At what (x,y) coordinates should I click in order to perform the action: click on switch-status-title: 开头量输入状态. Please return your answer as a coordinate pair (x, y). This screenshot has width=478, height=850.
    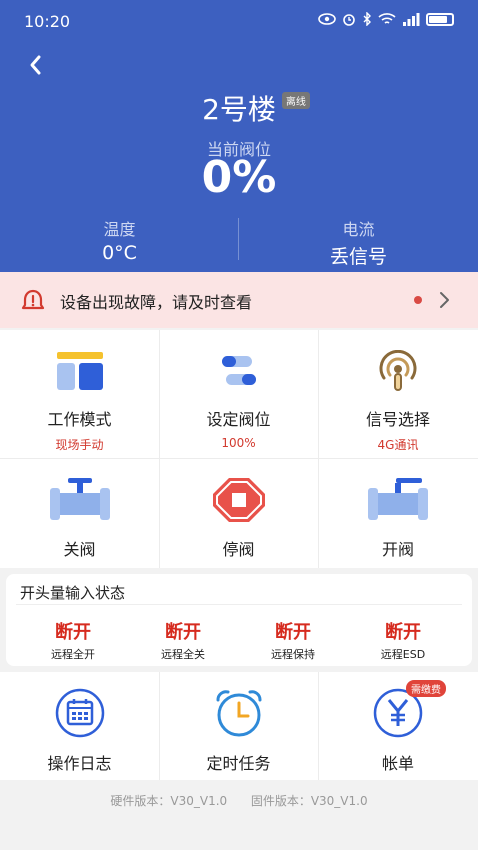
    Looking at the image, I should click on (73, 593).